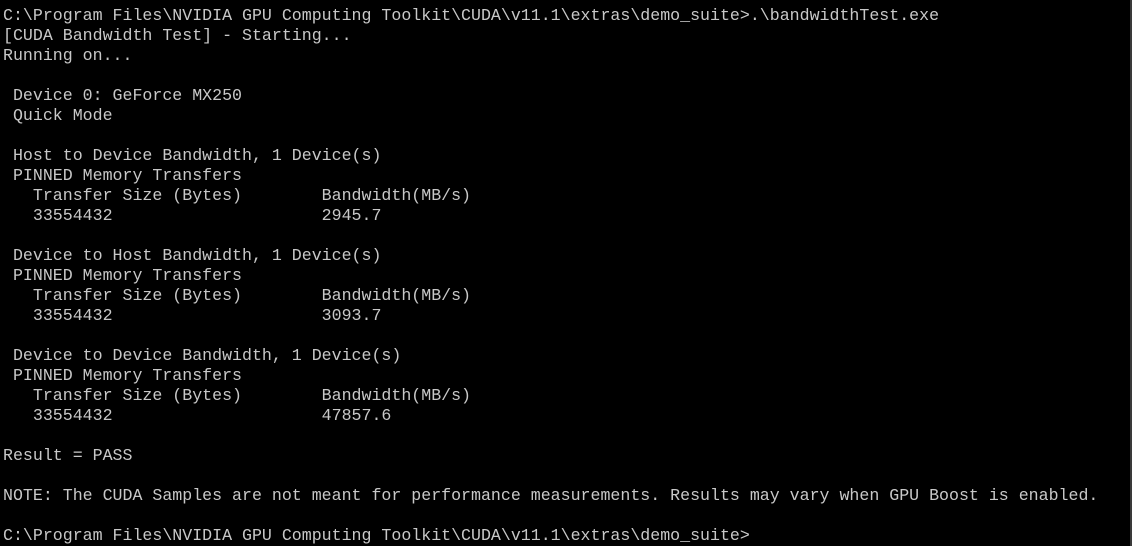  I want to click on d2d-section-title: Device to Device Bandwidth, 1 Device(s), so click(202, 355).